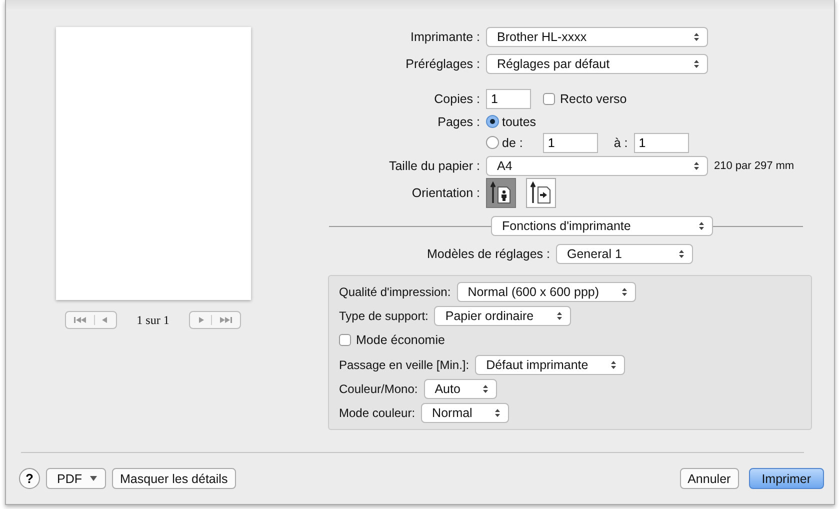  Describe the element at coordinates (202, 320) in the screenshot. I see `next-icon` at that location.